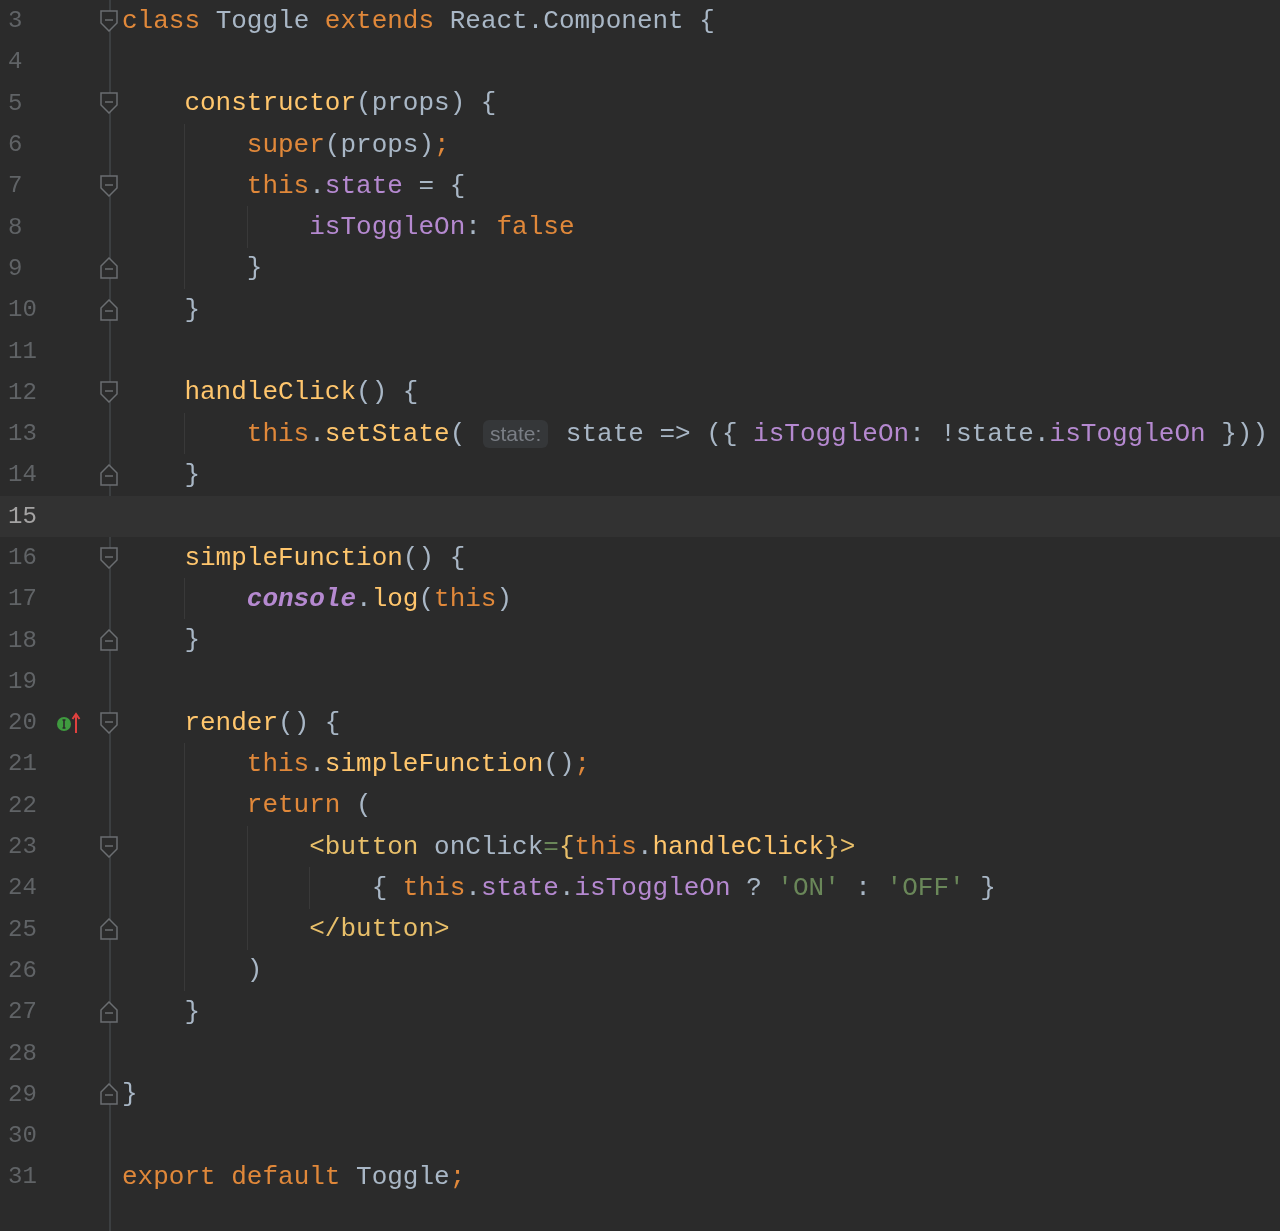  What do you see at coordinates (22, 1177) in the screenshot?
I see `line-number: 31` at bounding box center [22, 1177].